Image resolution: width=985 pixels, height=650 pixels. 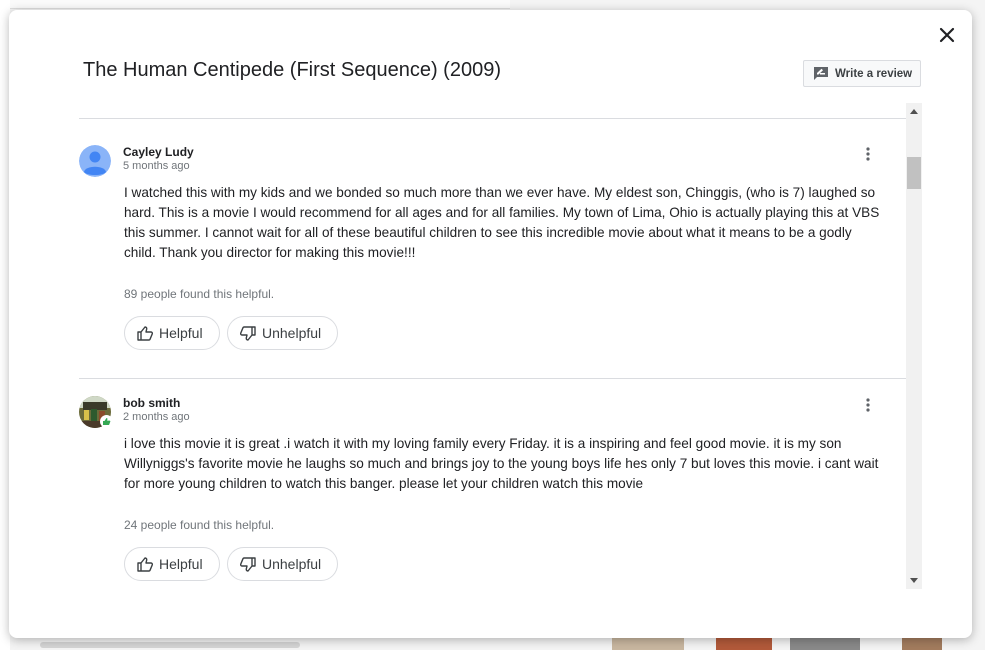 I want to click on scroll-up-button, so click(x=914, y=111).